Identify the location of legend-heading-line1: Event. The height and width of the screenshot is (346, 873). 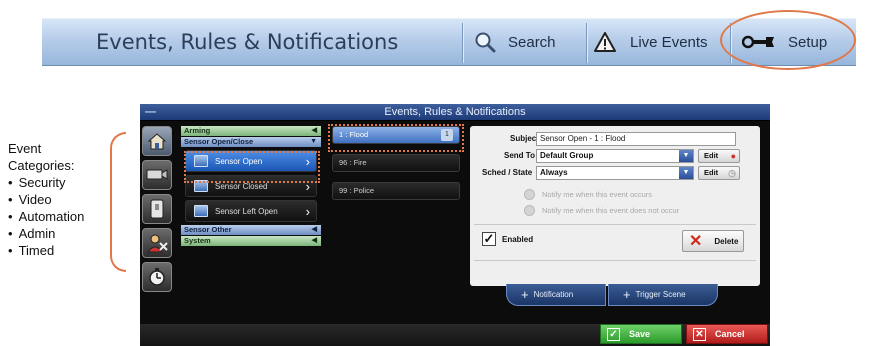
(25, 148).